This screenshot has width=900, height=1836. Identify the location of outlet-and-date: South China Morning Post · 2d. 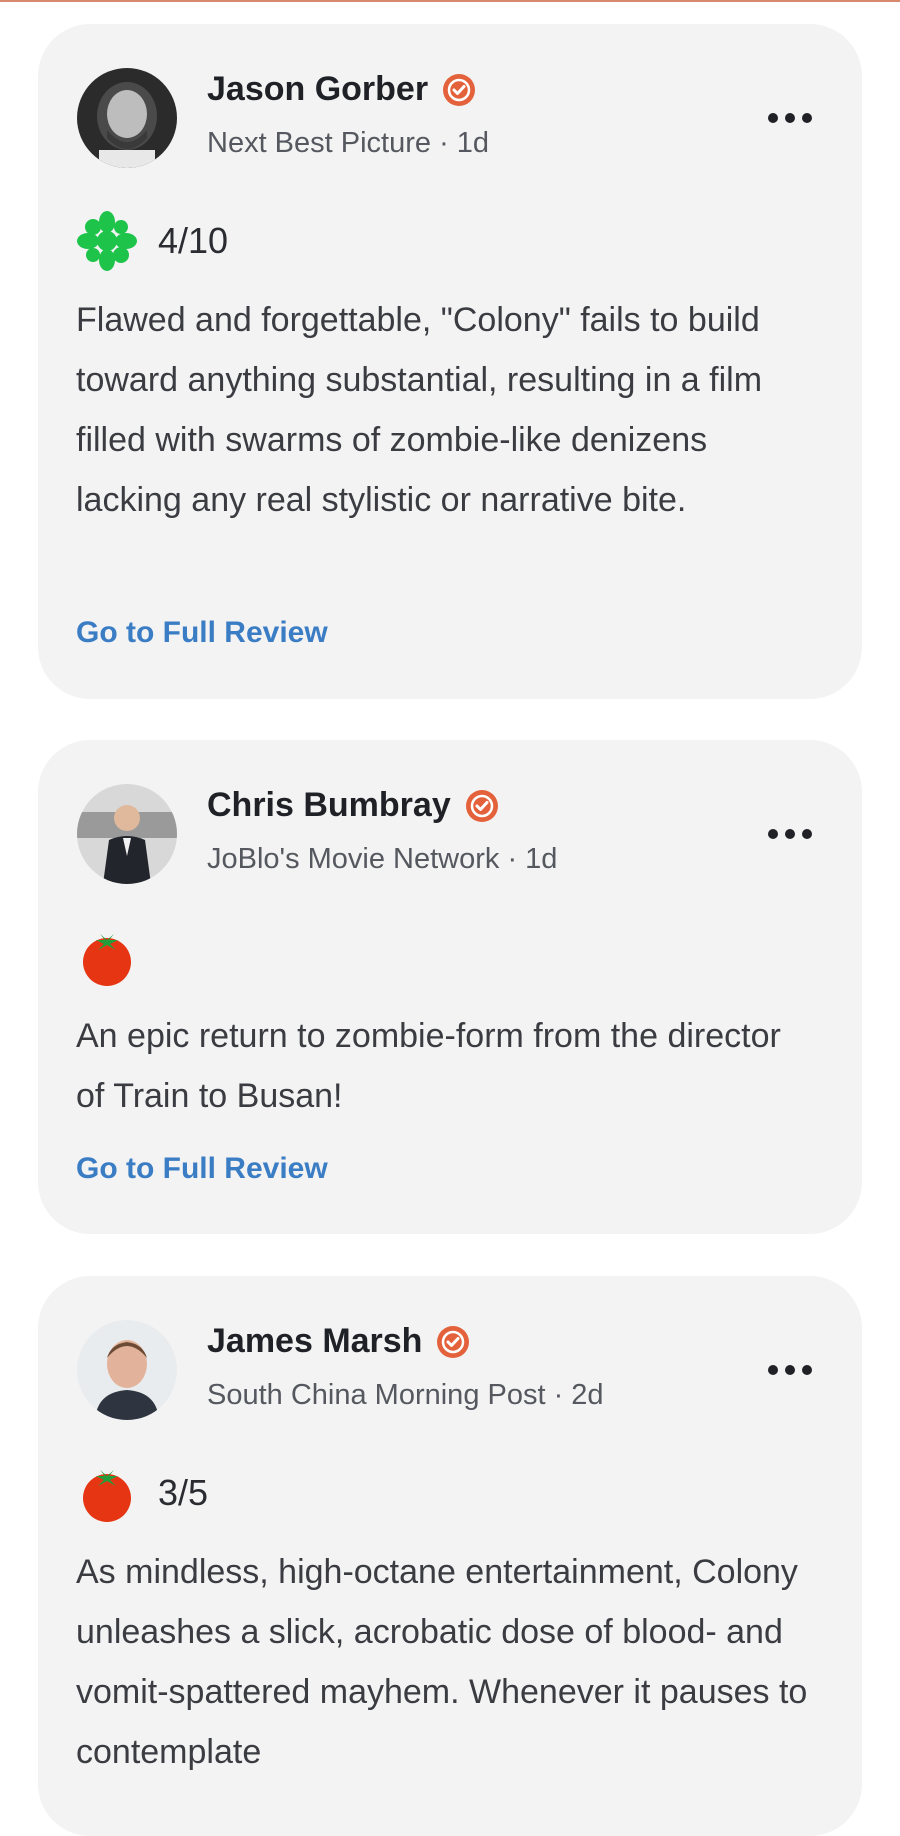
(405, 1395).